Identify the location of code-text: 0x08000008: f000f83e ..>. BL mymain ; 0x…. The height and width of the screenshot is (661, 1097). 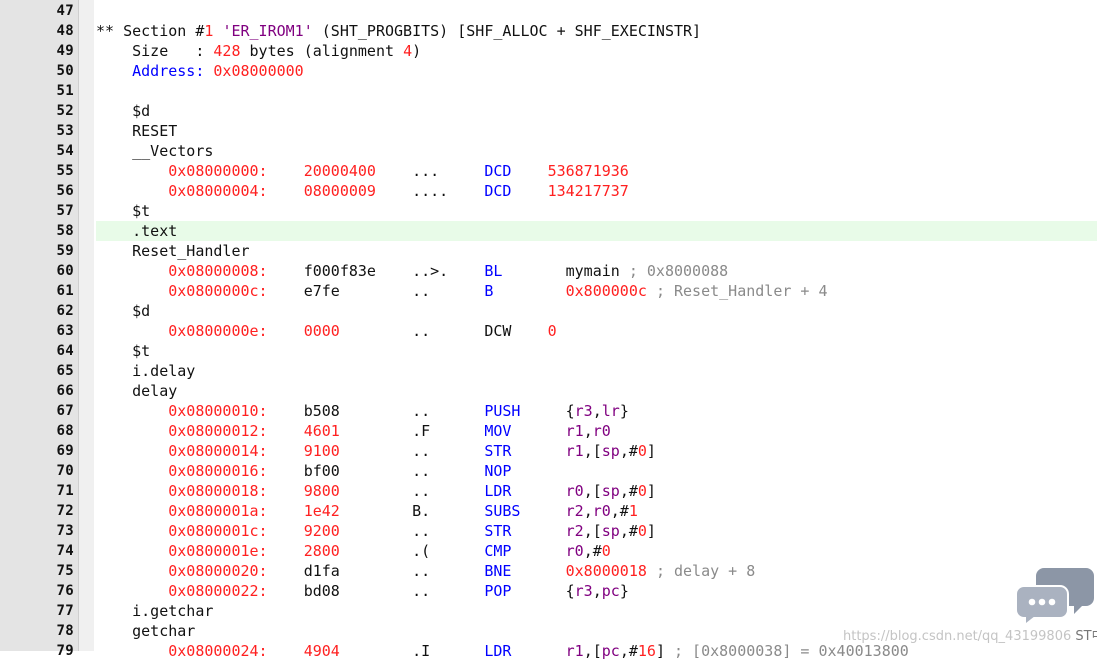
(596, 271).